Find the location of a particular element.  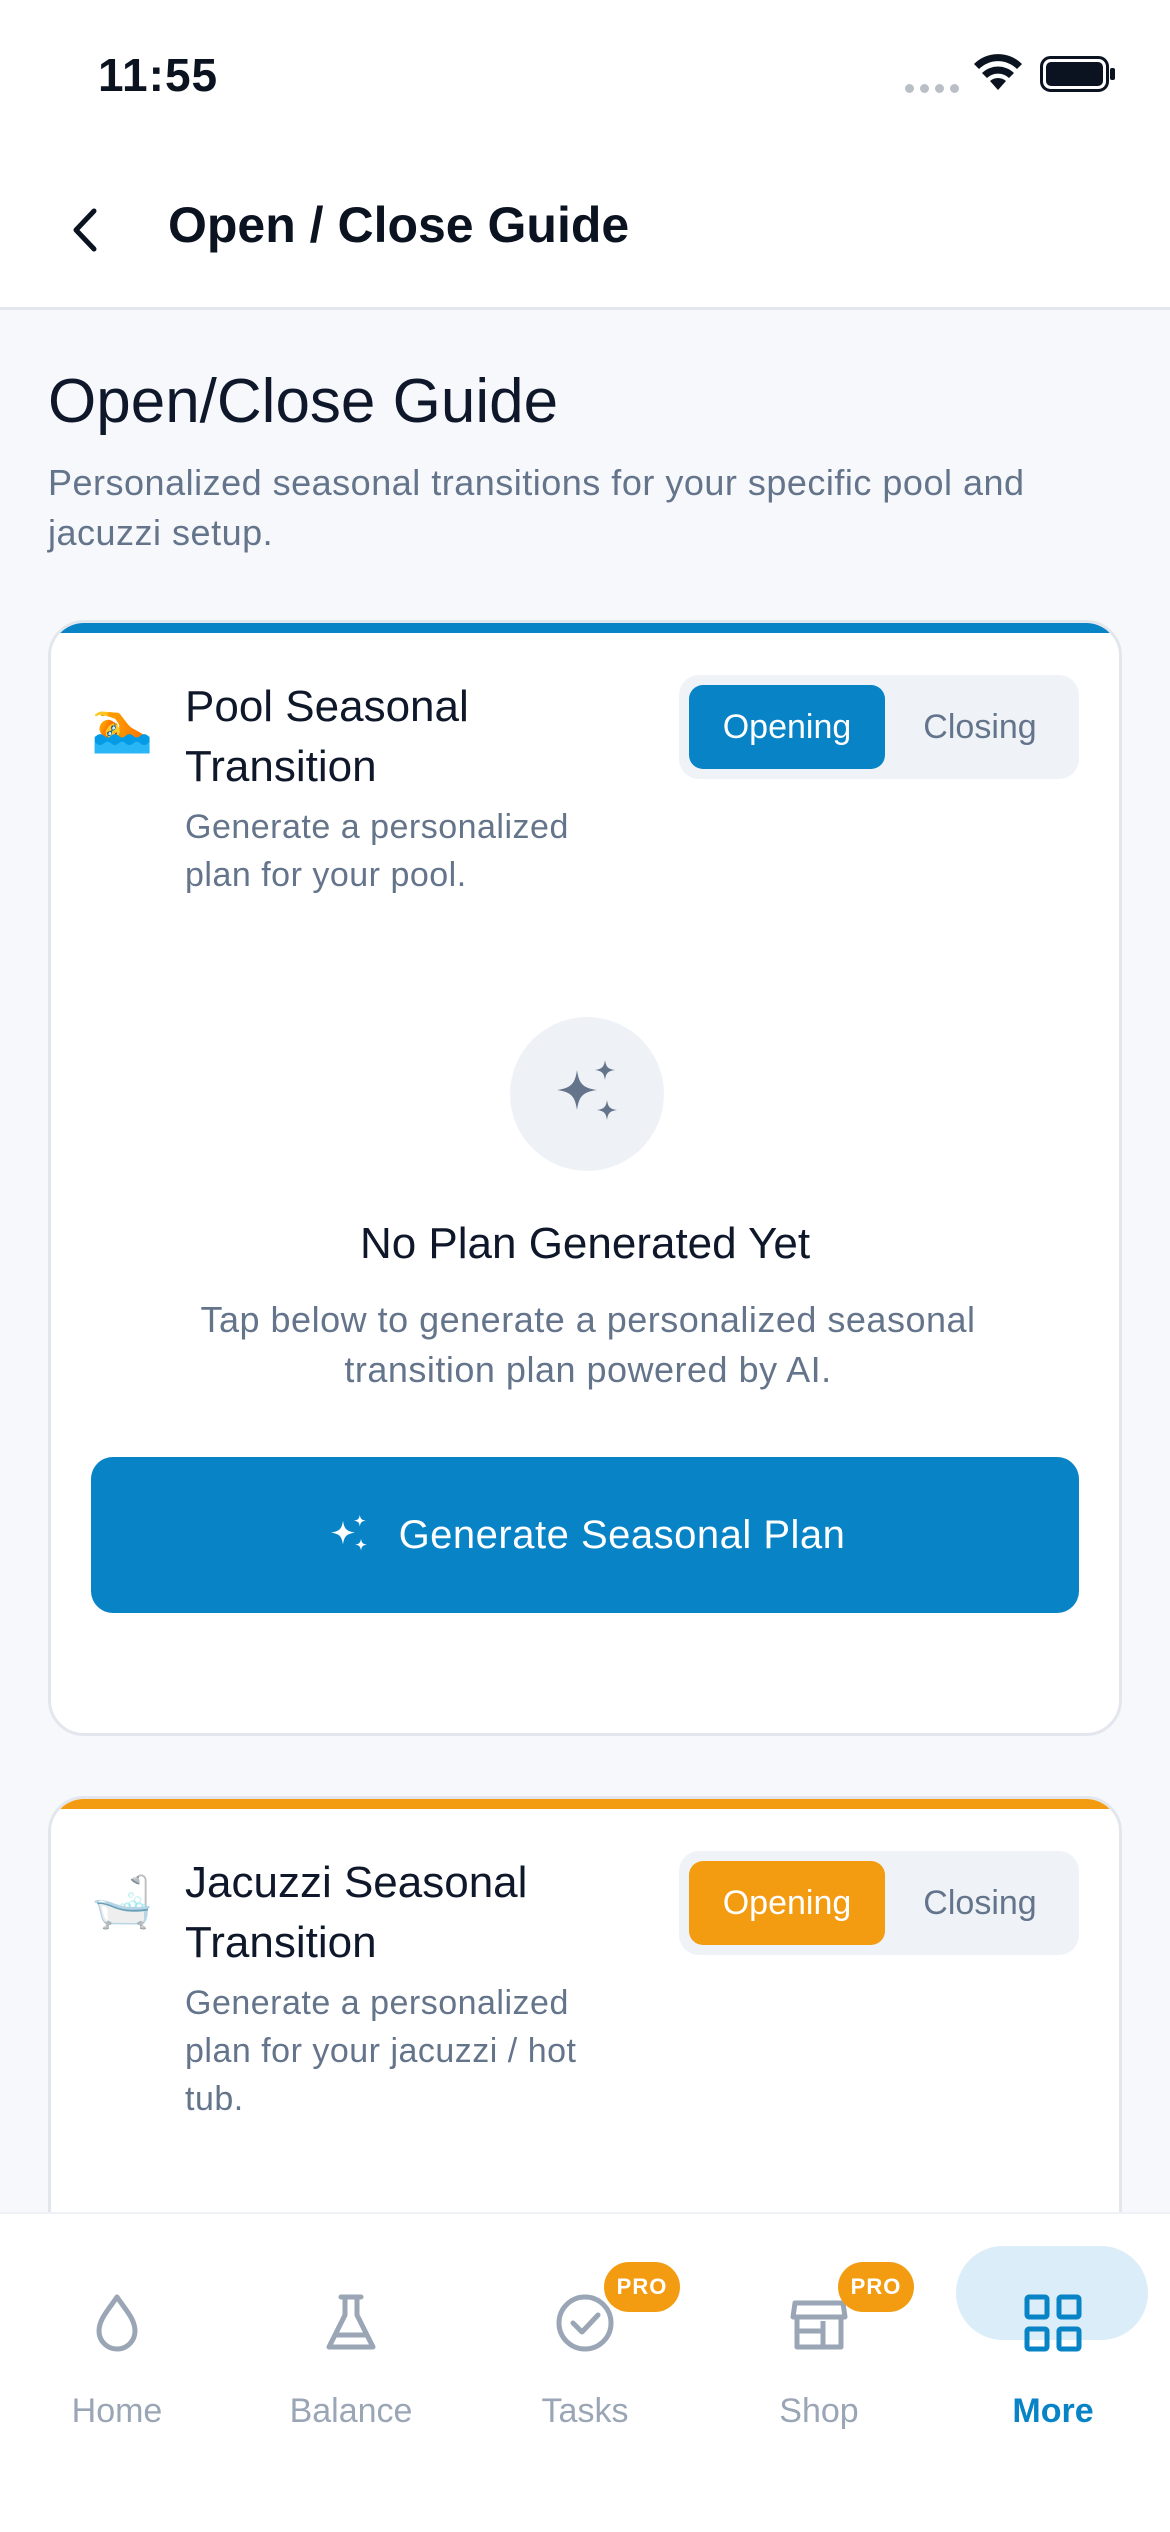

tab-label: More is located at coordinates (1053, 2411).